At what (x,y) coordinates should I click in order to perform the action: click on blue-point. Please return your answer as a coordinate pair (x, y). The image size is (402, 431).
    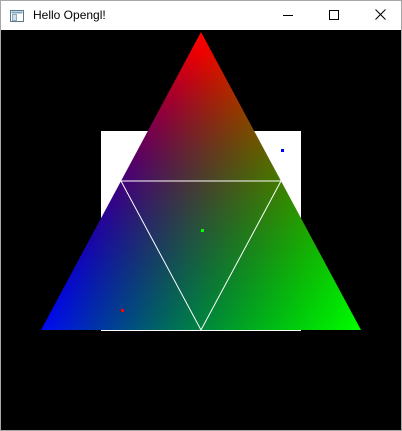
    Looking at the image, I should click on (282, 150).